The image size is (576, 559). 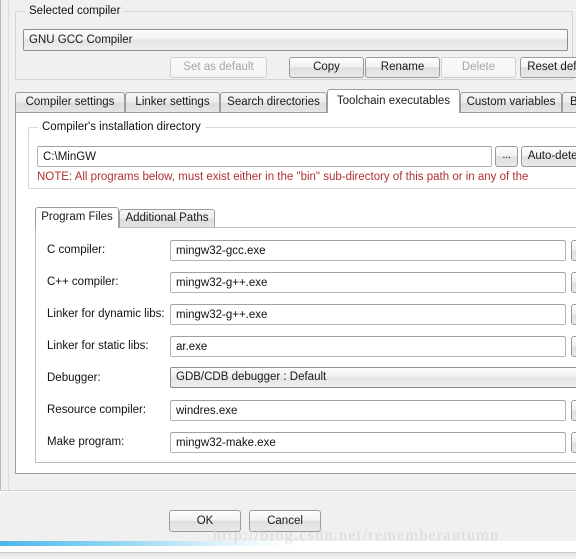 I want to click on tab-search-directories: Search directories, so click(x=273, y=102).